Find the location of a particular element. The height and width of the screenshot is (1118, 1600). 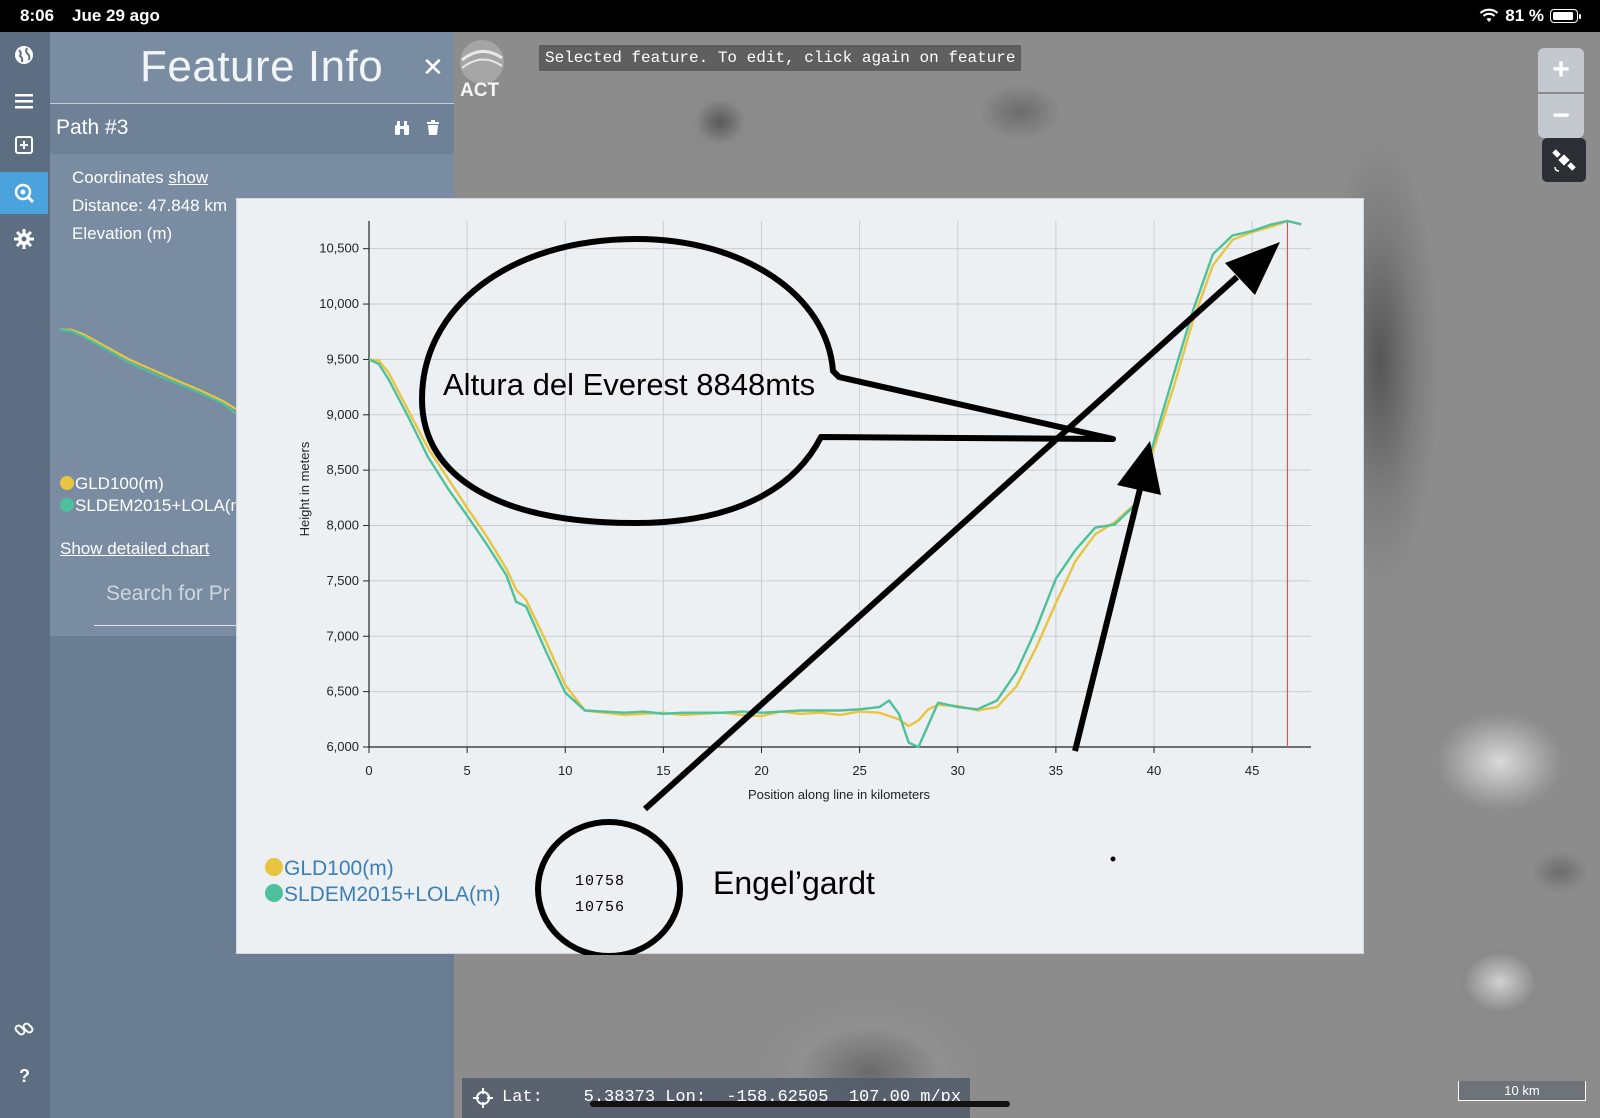

status-bar: 8:06 Jue 29 ago 81 % is located at coordinates (800, 16).